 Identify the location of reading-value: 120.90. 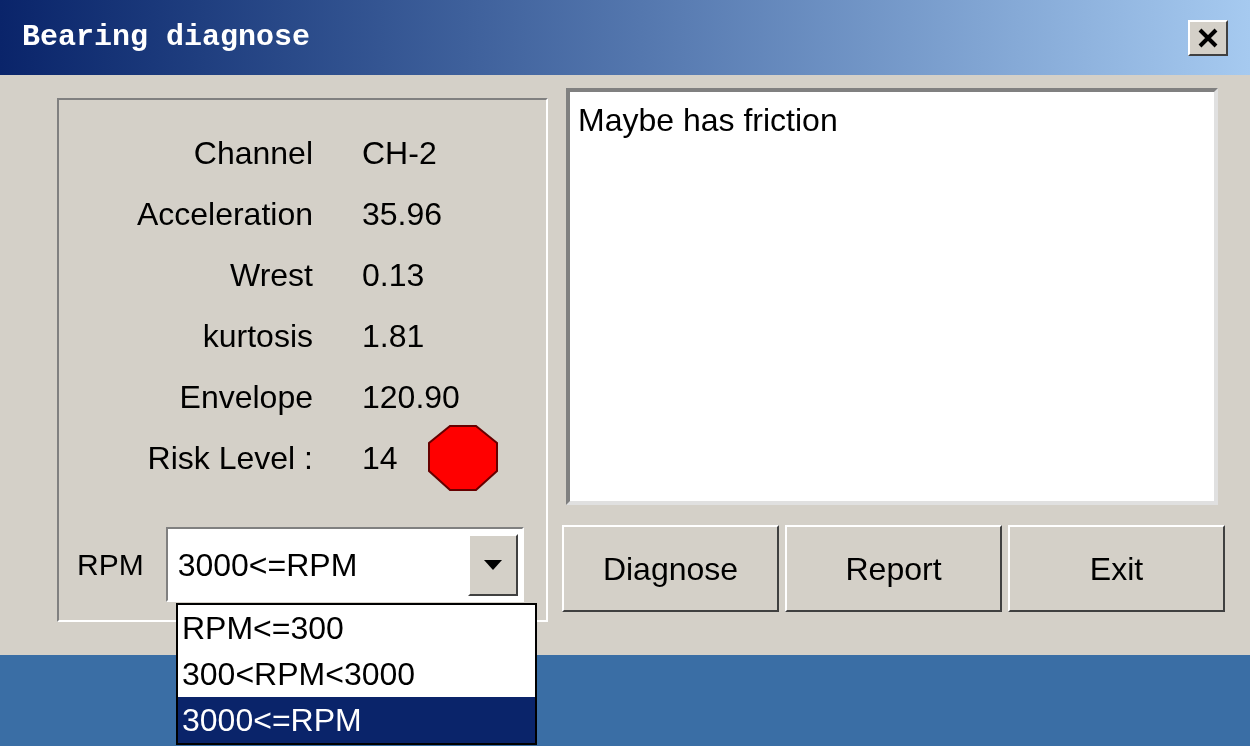
(411, 397).